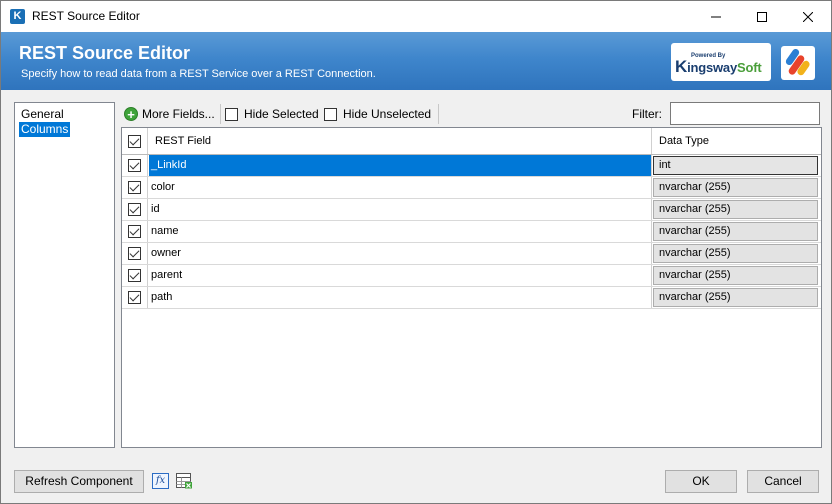 The image size is (832, 504). Describe the element at coordinates (17, 16) in the screenshot. I see `kingsway-app-icon: K` at that location.